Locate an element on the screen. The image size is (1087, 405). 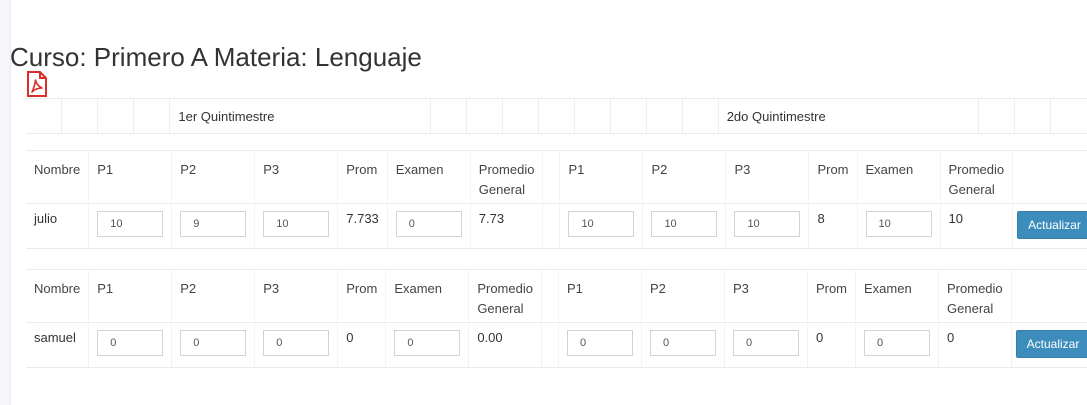
quintimestre-header-table: 1er Quintimestre 2do Quintimestre is located at coordinates (556, 116).